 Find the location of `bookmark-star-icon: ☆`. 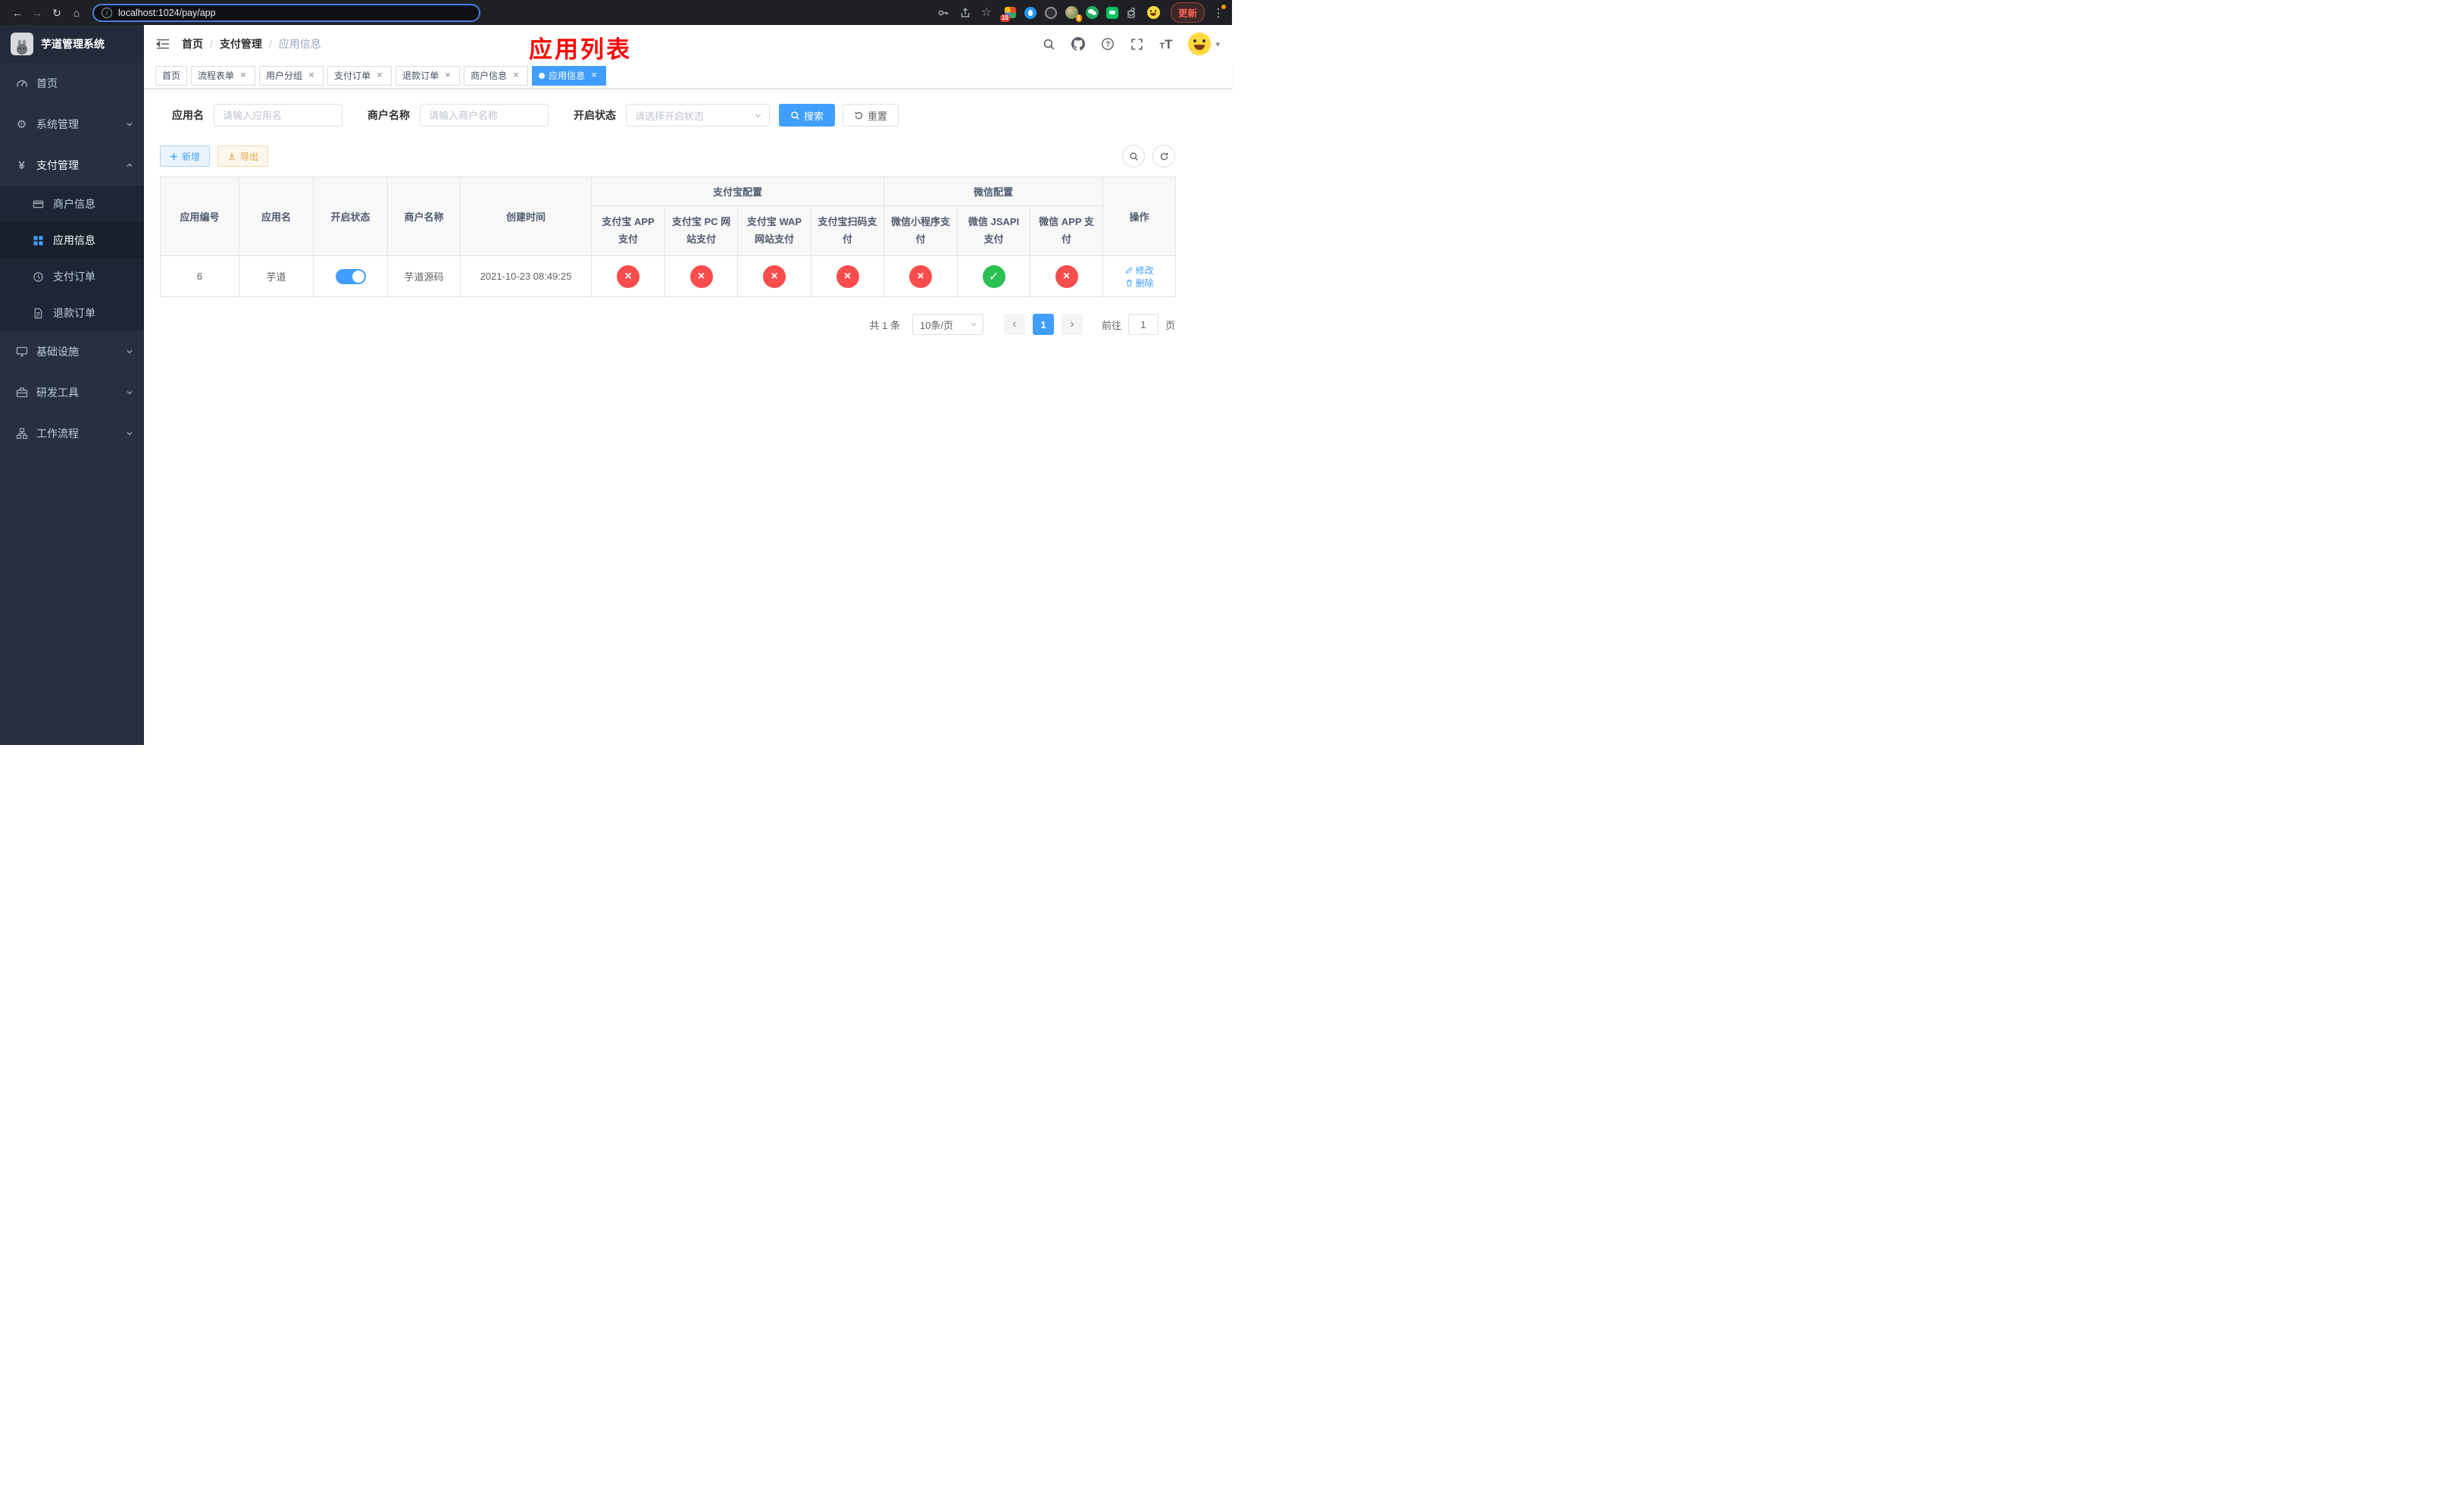

bookmark-star-icon: ☆ is located at coordinates (986, 13).